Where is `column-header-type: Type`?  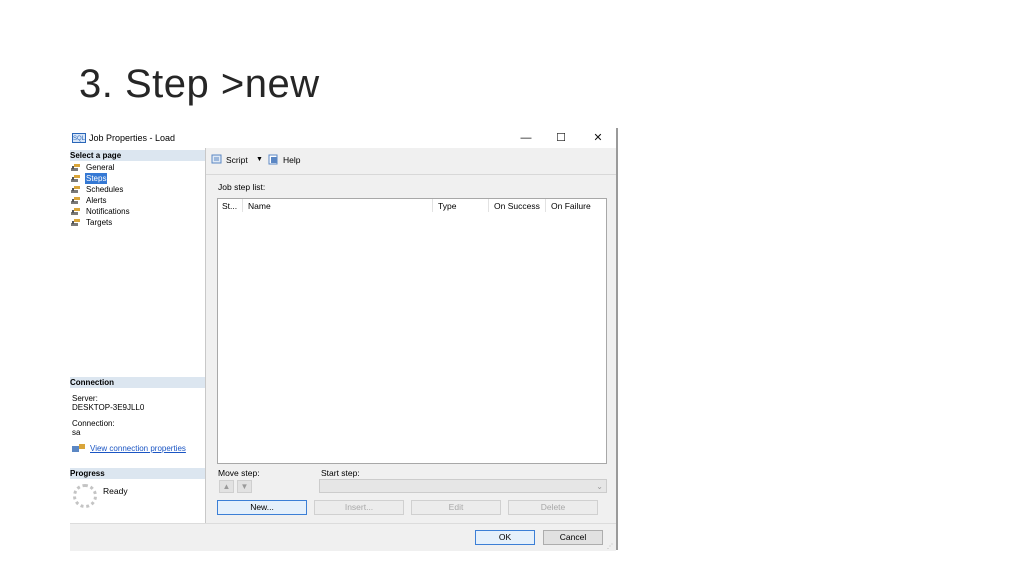
column-header-type: Type is located at coordinates (447, 206).